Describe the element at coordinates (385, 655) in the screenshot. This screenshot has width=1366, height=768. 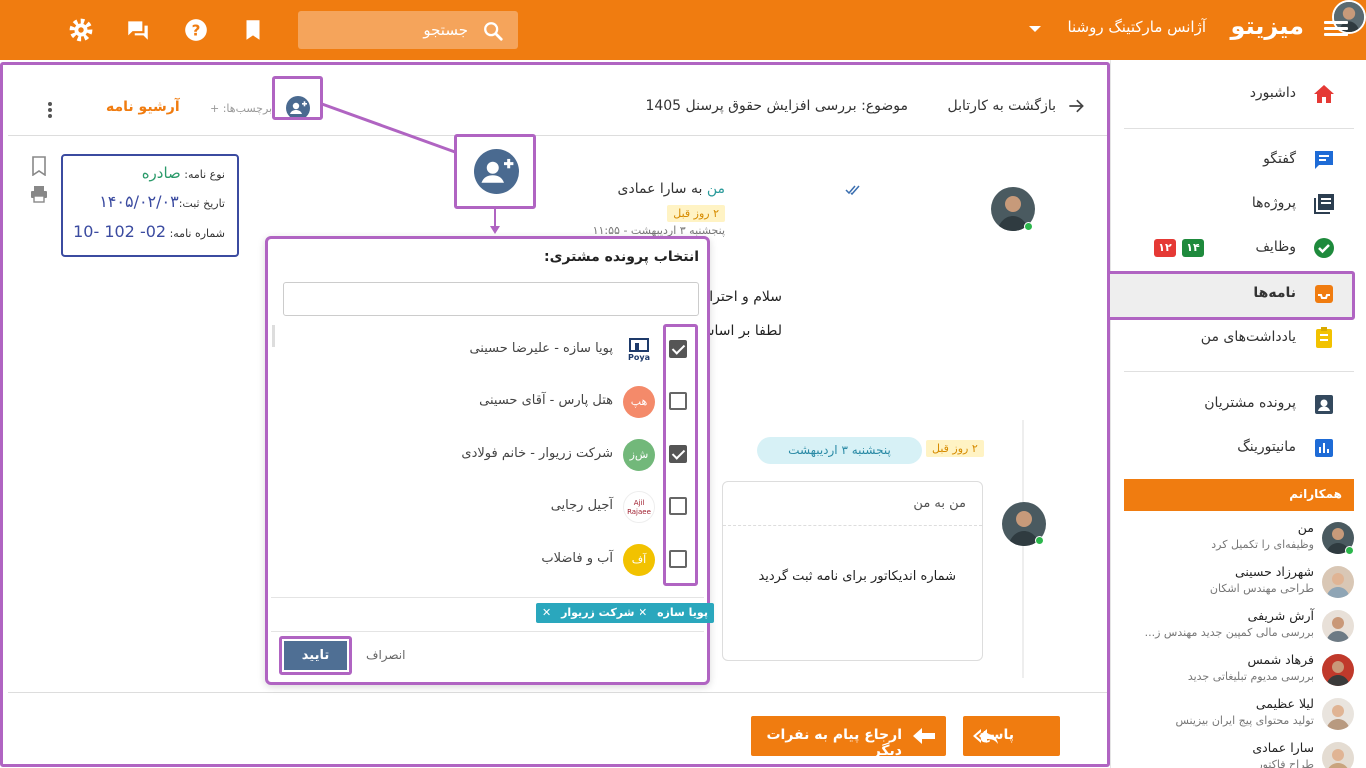
I see `cancel-button: انصراف` at that location.